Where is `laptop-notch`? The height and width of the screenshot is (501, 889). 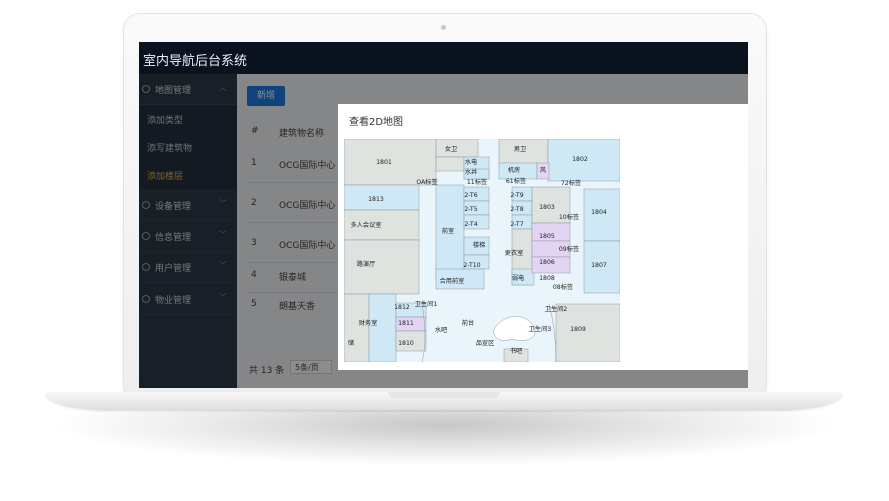 laptop-notch is located at coordinates (444, 395).